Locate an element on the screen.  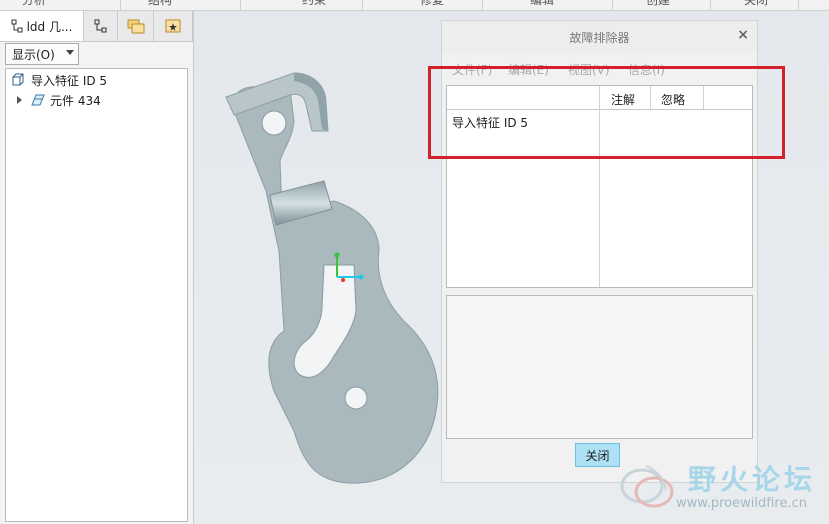
close-icon: × is located at coordinates (743, 35).